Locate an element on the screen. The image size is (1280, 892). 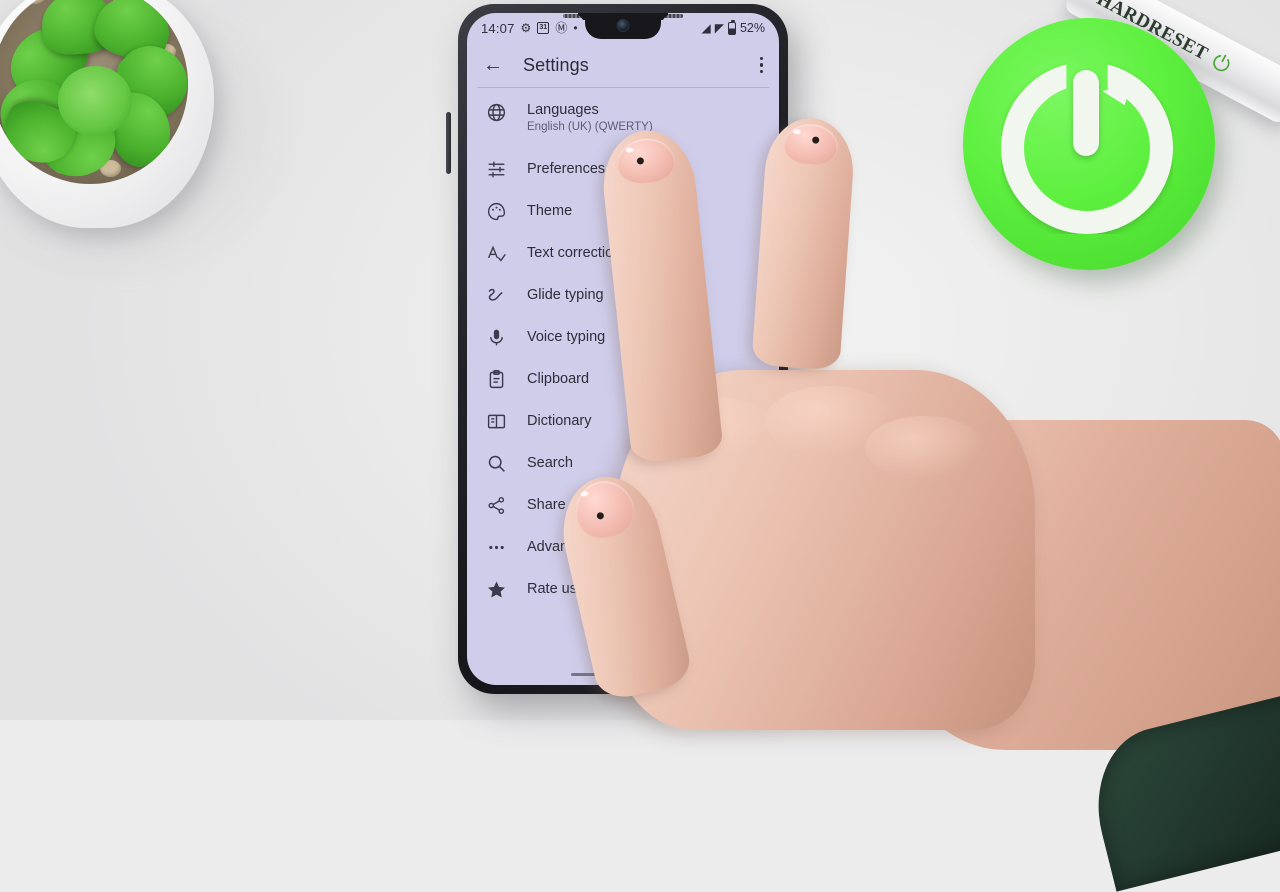
more-horiz-icon is located at coordinates (496, 547).